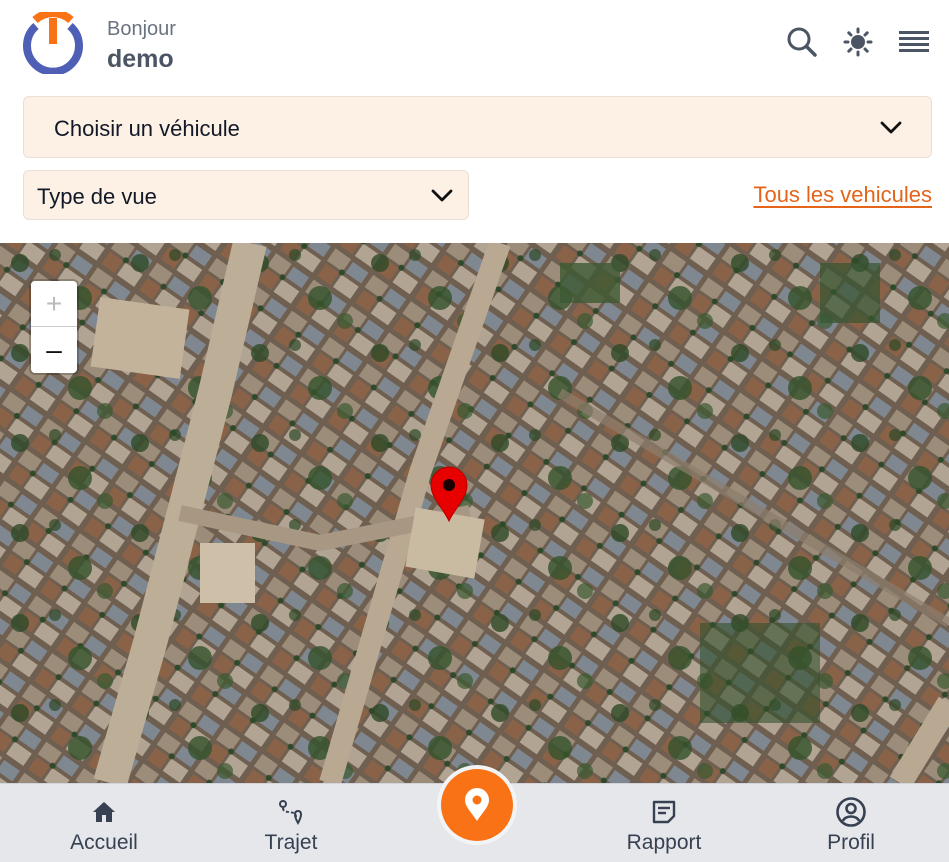 This screenshot has width=949, height=862. What do you see at coordinates (477, 127) in the screenshot?
I see `vehicle-select: Choisir un véhicule` at bounding box center [477, 127].